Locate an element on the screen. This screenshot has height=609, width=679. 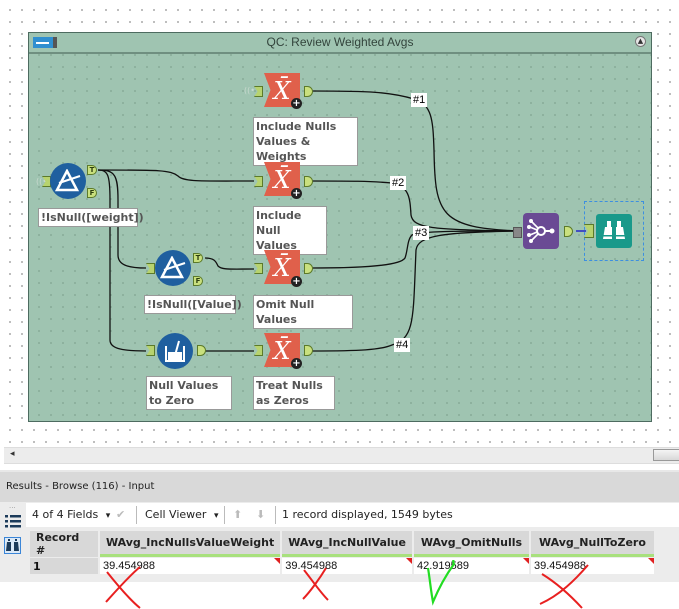
arrow-up-icon: ⬆ is located at coordinates (237, 514).